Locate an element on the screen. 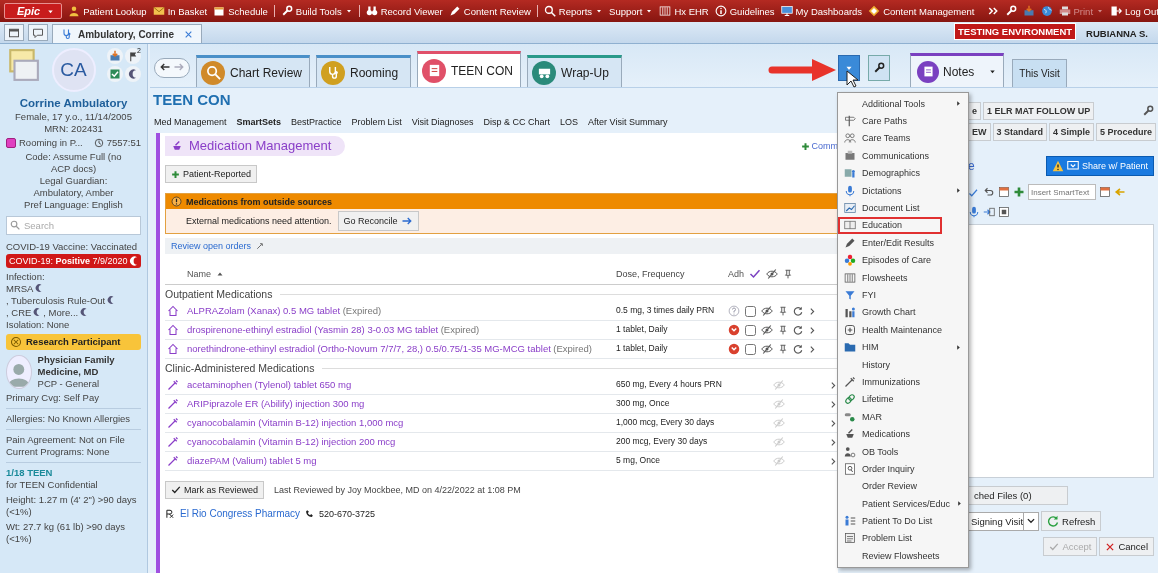  toolbar-button: Content Review is located at coordinates (493, 11).